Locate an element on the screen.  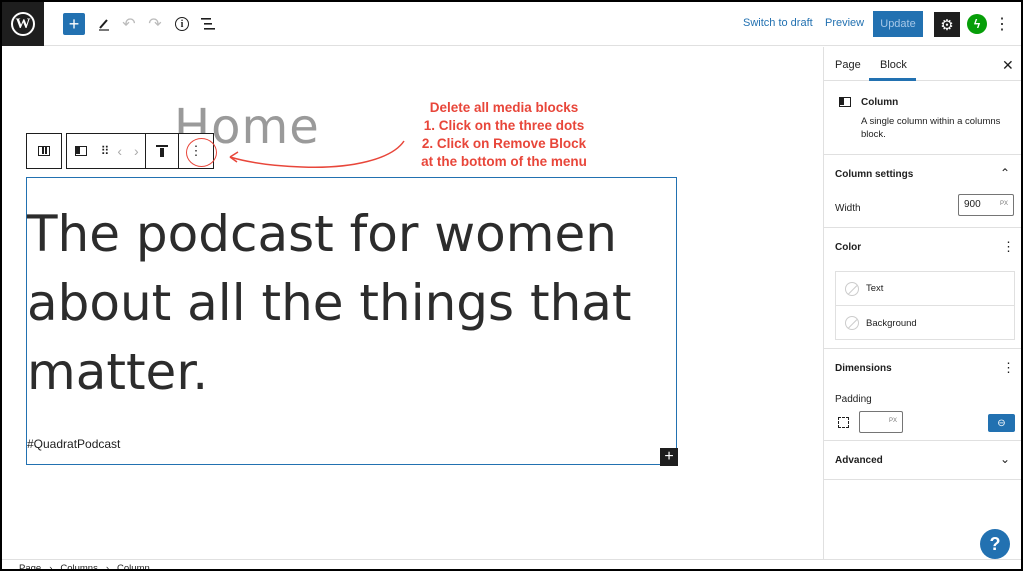
annotation-line-3: 2. Click on Remove Block is located at coordinates (504, 143).